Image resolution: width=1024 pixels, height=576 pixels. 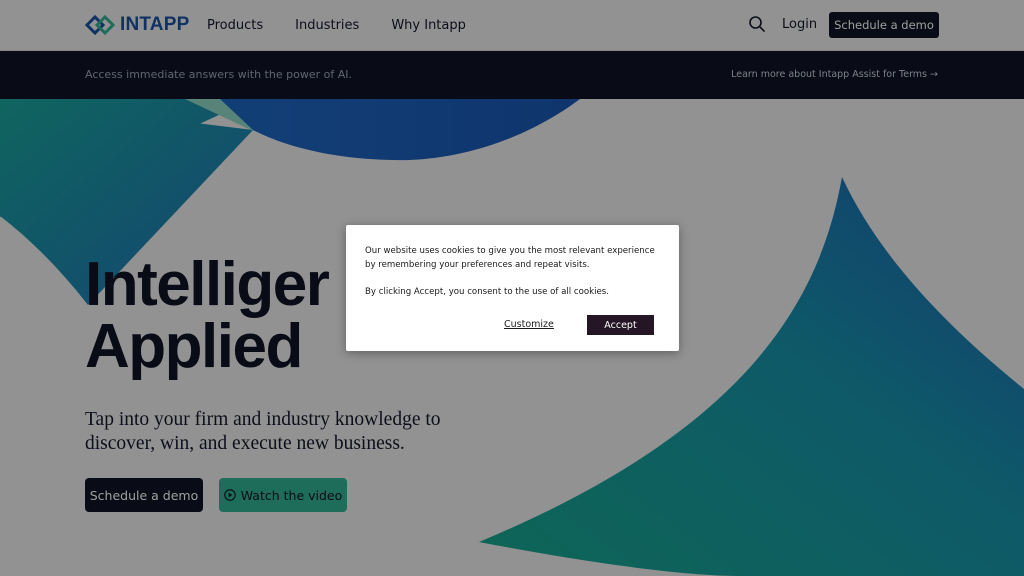 What do you see at coordinates (620, 325) in the screenshot?
I see `accept-button: Accept` at bounding box center [620, 325].